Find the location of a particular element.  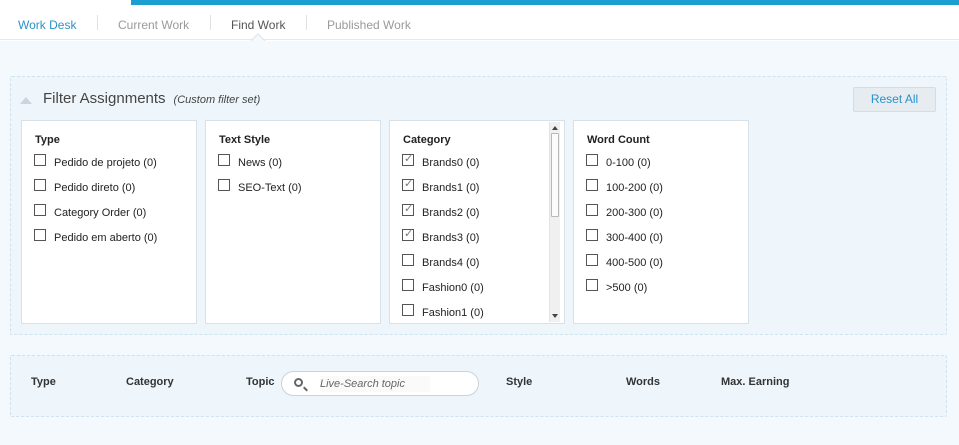

option-label: 0-100 (0) is located at coordinates (628, 163).